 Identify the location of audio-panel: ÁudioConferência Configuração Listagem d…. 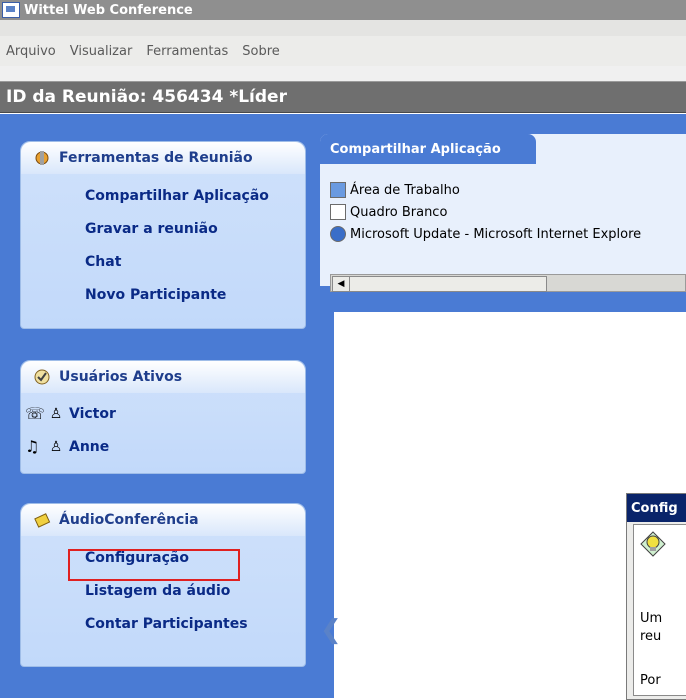
(163, 585).